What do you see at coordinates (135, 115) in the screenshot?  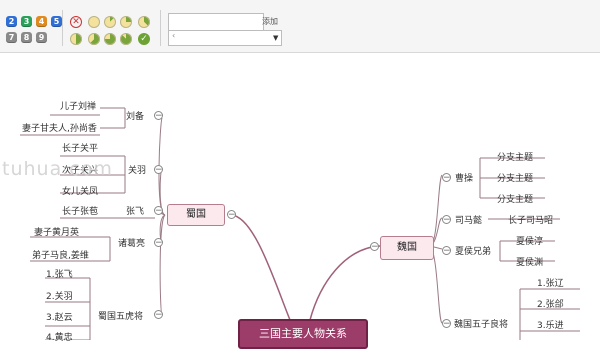 I see `node-liubei: 刘备` at bounding box center [135, 115].